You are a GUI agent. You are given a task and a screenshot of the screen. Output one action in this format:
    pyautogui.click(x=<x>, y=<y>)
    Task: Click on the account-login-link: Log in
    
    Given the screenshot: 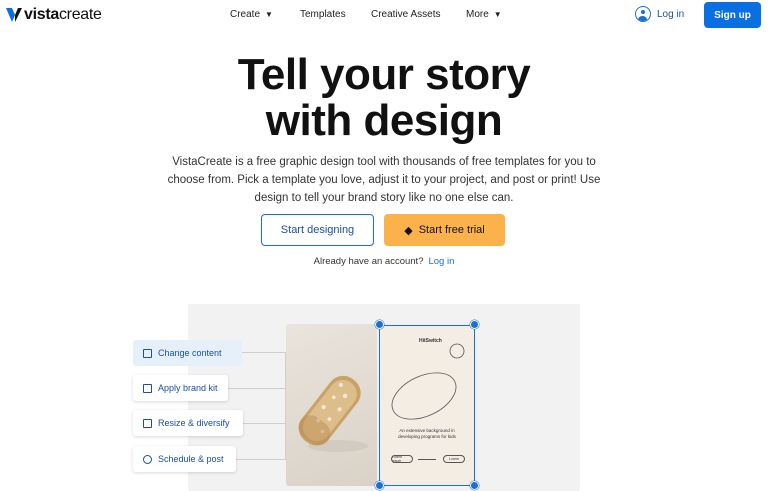 What is the action you would take?
    pyautogui.click(x=441, y=261)
    